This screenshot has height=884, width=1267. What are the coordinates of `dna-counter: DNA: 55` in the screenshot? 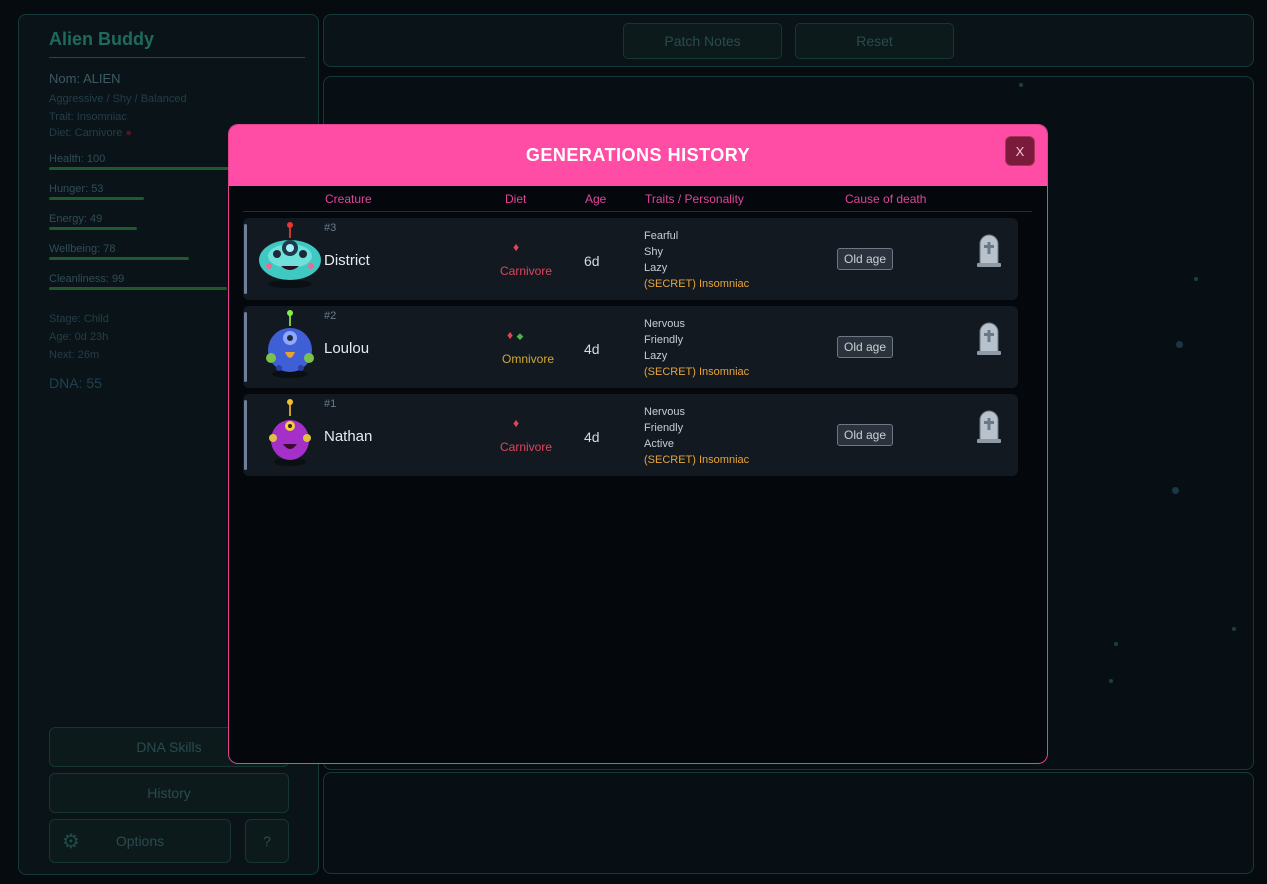 It's located at (75, 383).